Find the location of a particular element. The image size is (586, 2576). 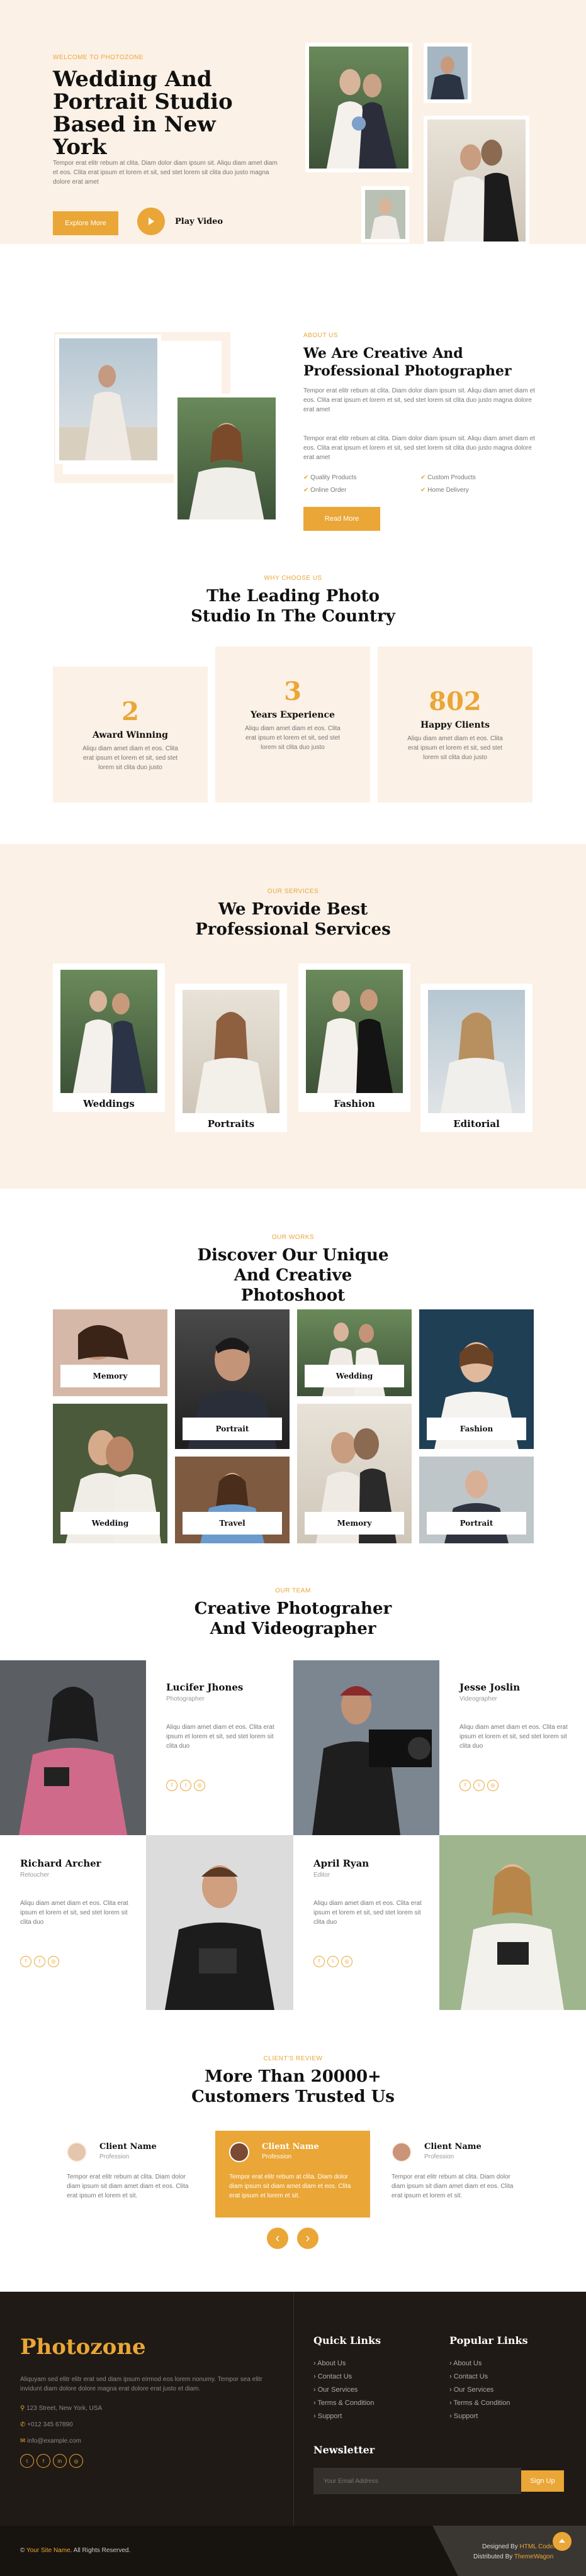

popular-link: › Terms & Condition is located at coordinates (480, 2403).